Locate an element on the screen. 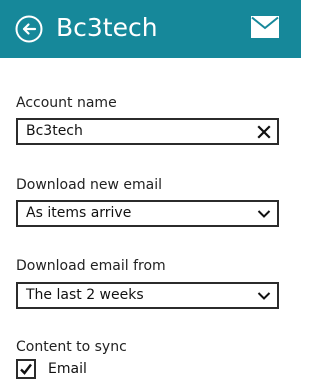 The height and width of the screenshot is (388, 320). close-x-icon is located at coordinates (264, 132).